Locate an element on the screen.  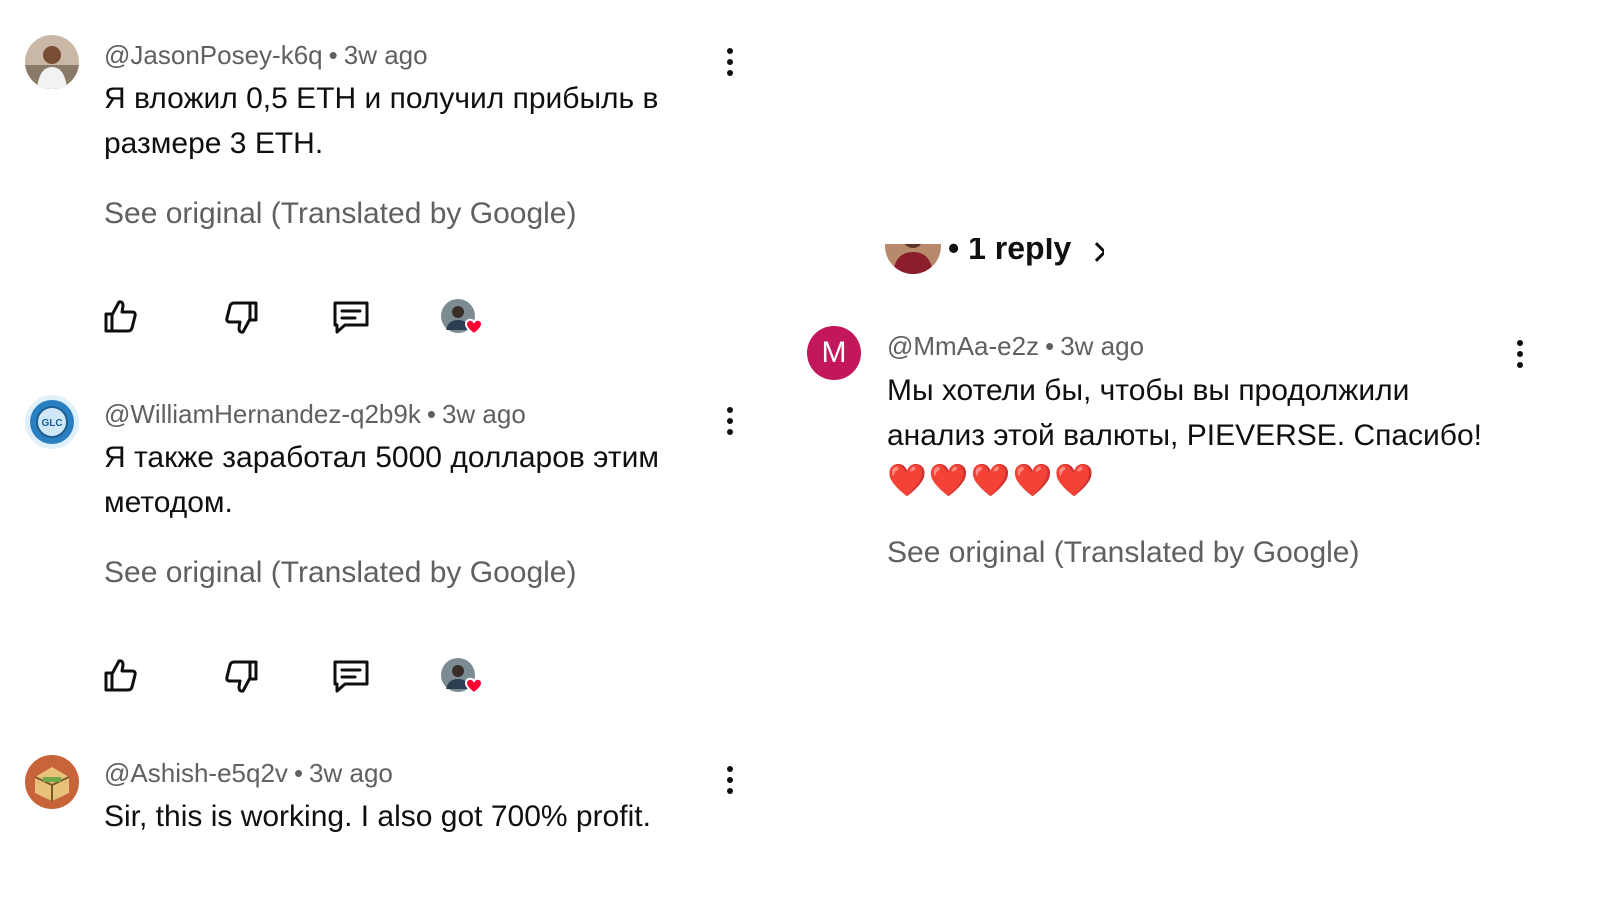
reply-count: • 1 reply is located at coordinates (1010, 252).